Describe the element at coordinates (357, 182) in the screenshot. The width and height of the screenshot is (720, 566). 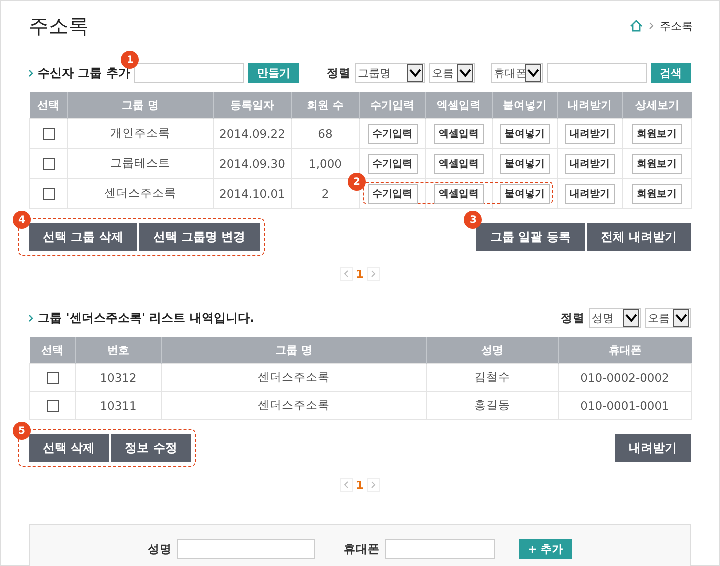
I see `step-marker: 2` at that location.